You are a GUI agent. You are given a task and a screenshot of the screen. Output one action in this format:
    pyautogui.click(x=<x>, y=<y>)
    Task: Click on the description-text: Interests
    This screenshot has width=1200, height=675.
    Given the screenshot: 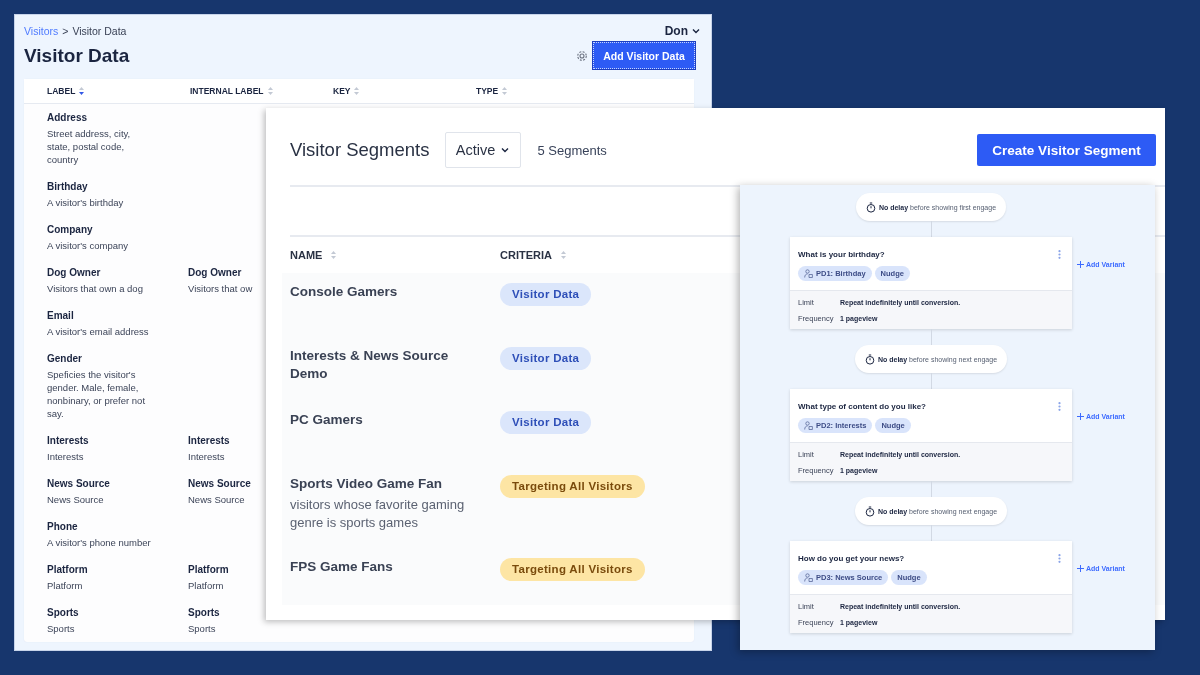 What is the action you would take?
    pyautogui.click(x=65, y=456)
    